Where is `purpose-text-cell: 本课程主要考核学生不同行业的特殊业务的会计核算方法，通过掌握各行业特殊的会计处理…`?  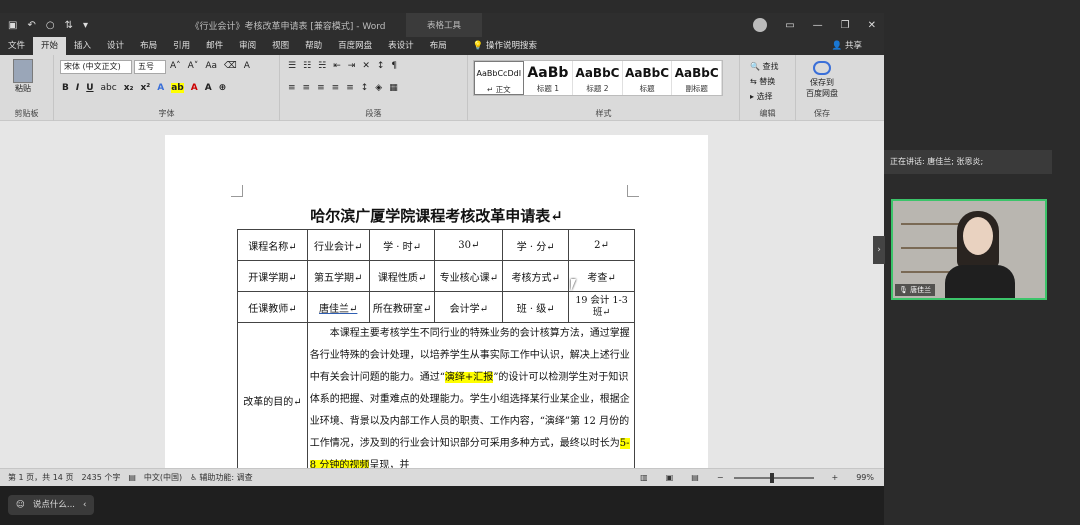
purpose-text-cell: 本课程主要考核学生不同行业的特殊业务的会计核算方法，通过掌握各行业特殊的会计处理… is located at coordinates (471, 395).